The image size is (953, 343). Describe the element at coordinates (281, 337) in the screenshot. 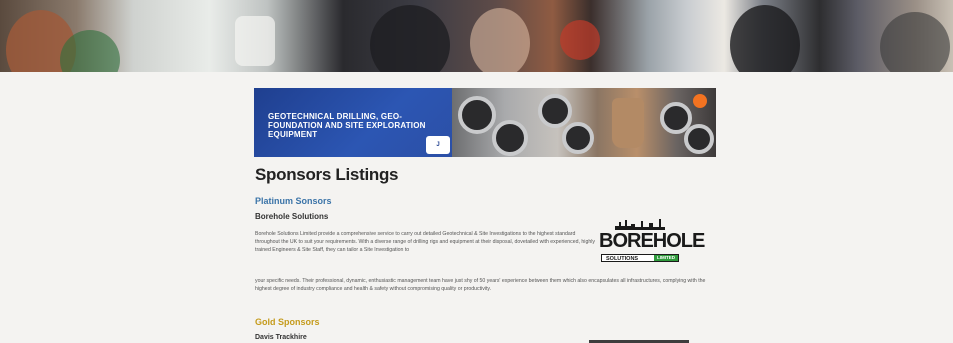

I see `sponsor-name: Davis Trackhire` at that location.